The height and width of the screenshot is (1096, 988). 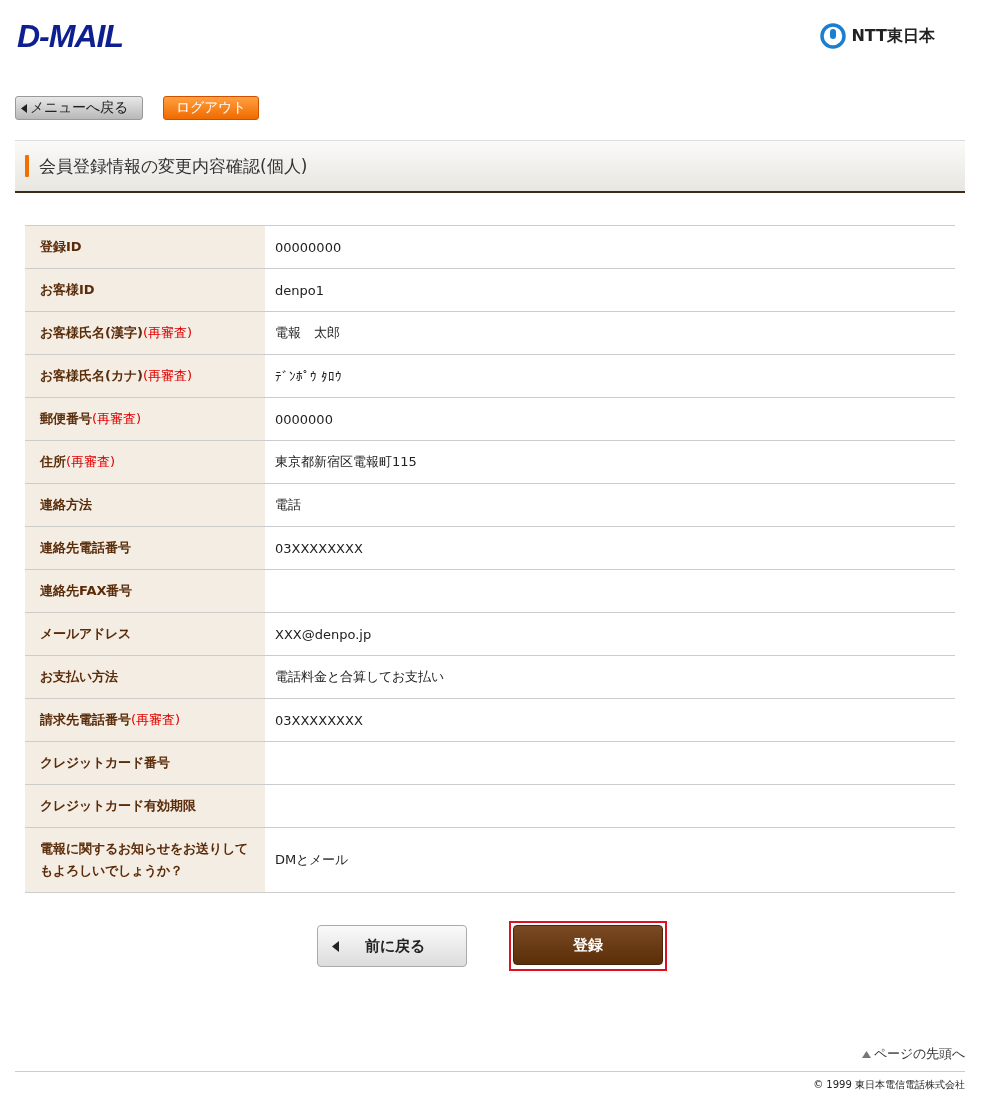 I want to click on field-label: 連絡先FAX番号, so click(x=145, y=591).